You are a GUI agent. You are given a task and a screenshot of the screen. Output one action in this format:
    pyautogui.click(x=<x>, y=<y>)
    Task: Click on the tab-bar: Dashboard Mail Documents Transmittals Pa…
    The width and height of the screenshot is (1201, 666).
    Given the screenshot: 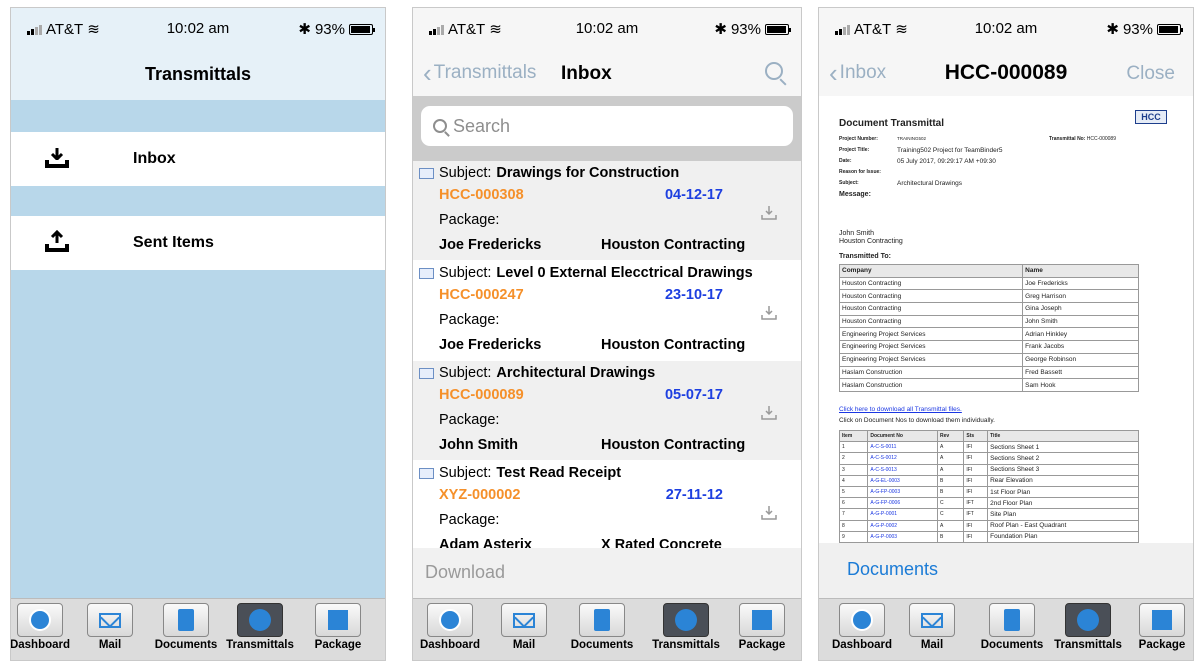 What is the action you would take?
    pyautogui.click(x=198, y=629)
    